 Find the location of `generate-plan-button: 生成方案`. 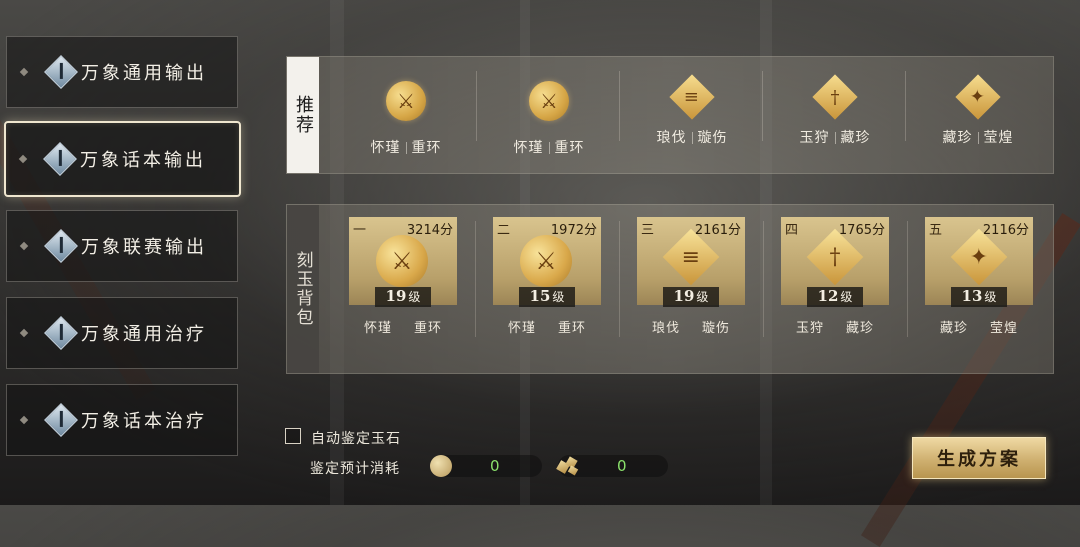

generate-plan-button: 生成方案 is located at coordinates (979, 458).